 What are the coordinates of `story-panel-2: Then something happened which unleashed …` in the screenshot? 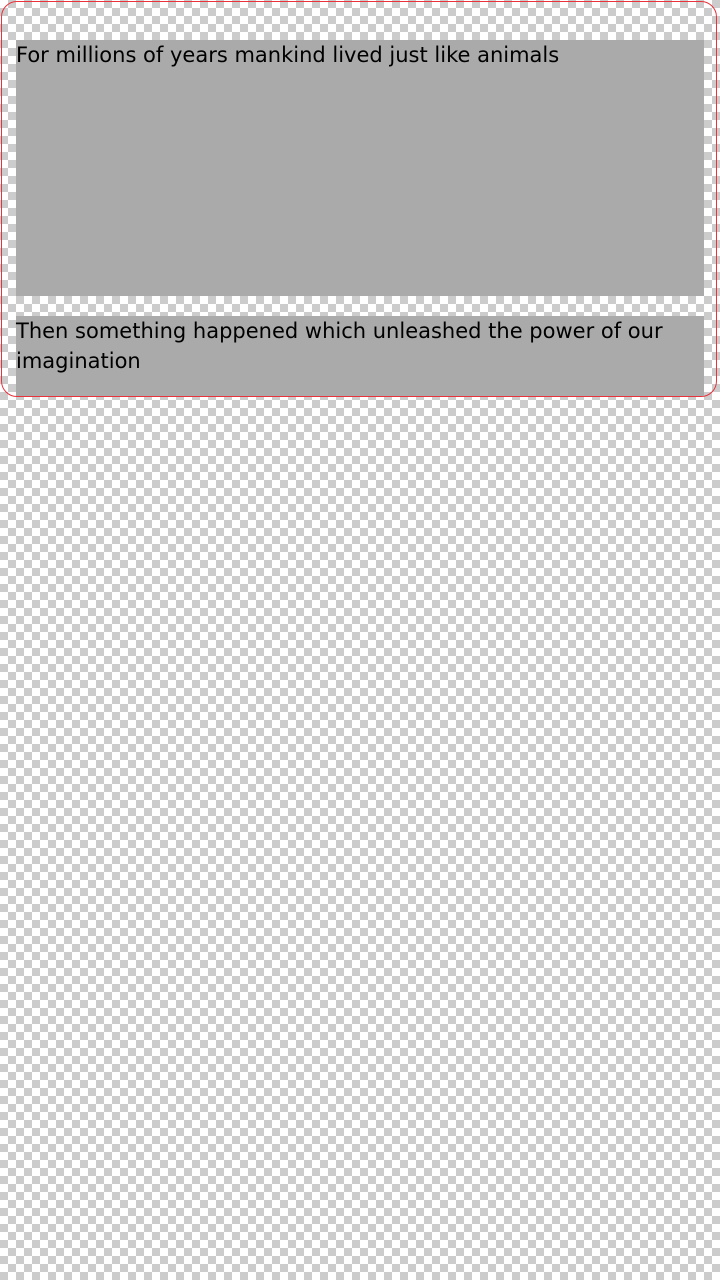 It's located at (360, 356).